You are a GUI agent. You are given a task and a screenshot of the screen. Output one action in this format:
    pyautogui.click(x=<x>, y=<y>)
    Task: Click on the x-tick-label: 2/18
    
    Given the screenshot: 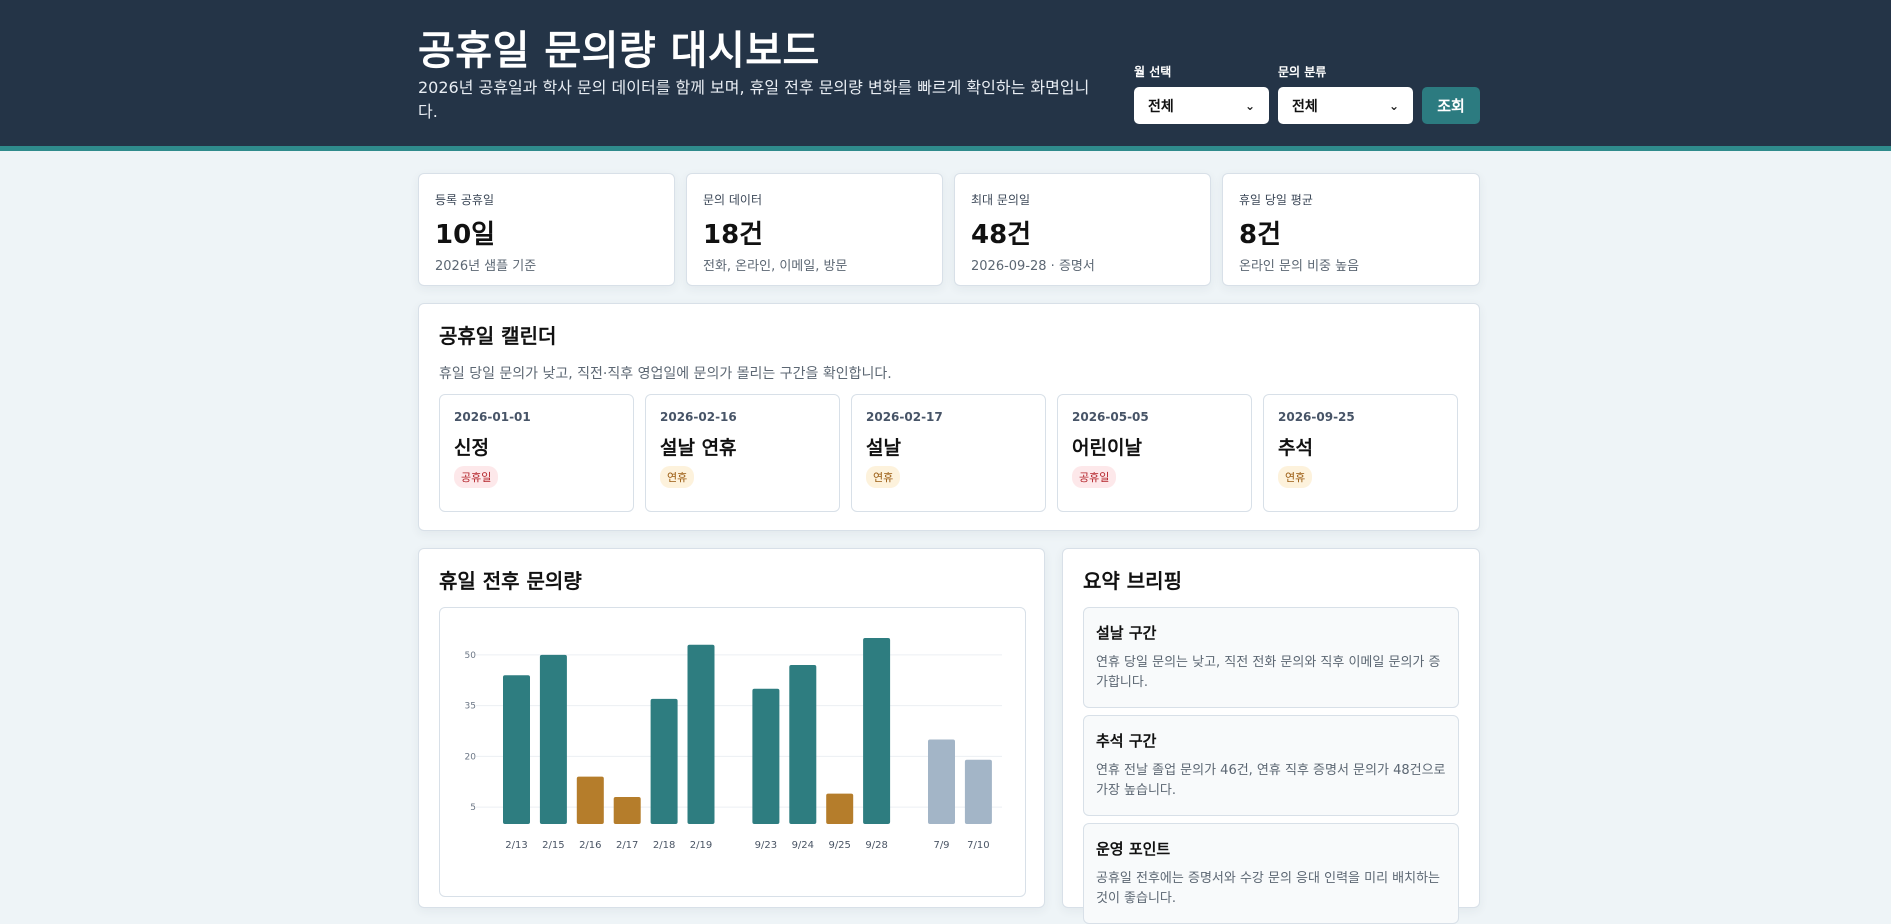 What is the action you would take?
    pyautogui.click(x=664, y=845)
    